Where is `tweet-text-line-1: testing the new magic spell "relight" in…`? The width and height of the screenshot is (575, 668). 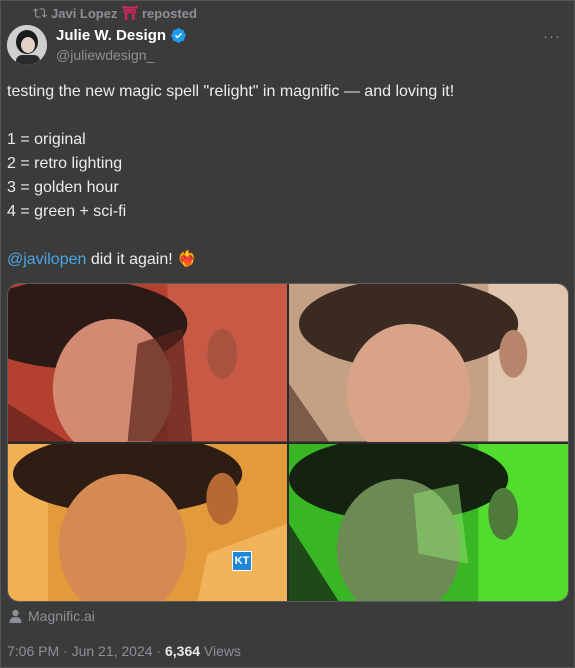
tweet-text-line-1: testing the new magic spell "relight" in… is located at coordinates (231, 91).